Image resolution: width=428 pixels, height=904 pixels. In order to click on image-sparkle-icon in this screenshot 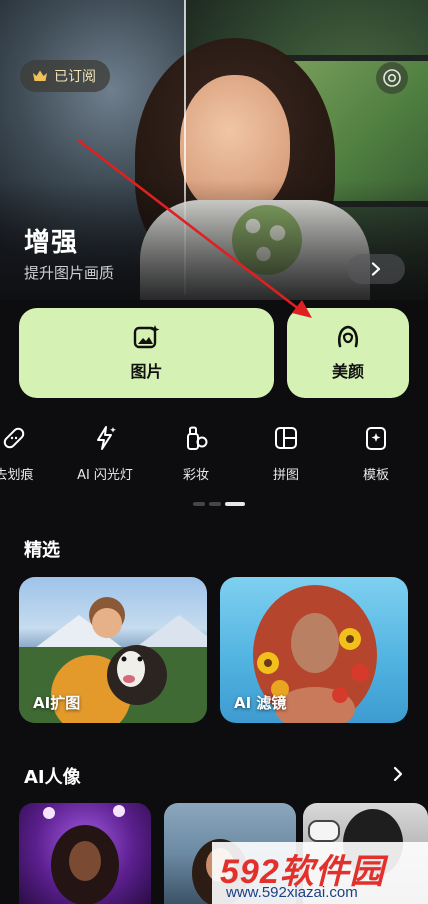, I will do `click(146, 337)`.